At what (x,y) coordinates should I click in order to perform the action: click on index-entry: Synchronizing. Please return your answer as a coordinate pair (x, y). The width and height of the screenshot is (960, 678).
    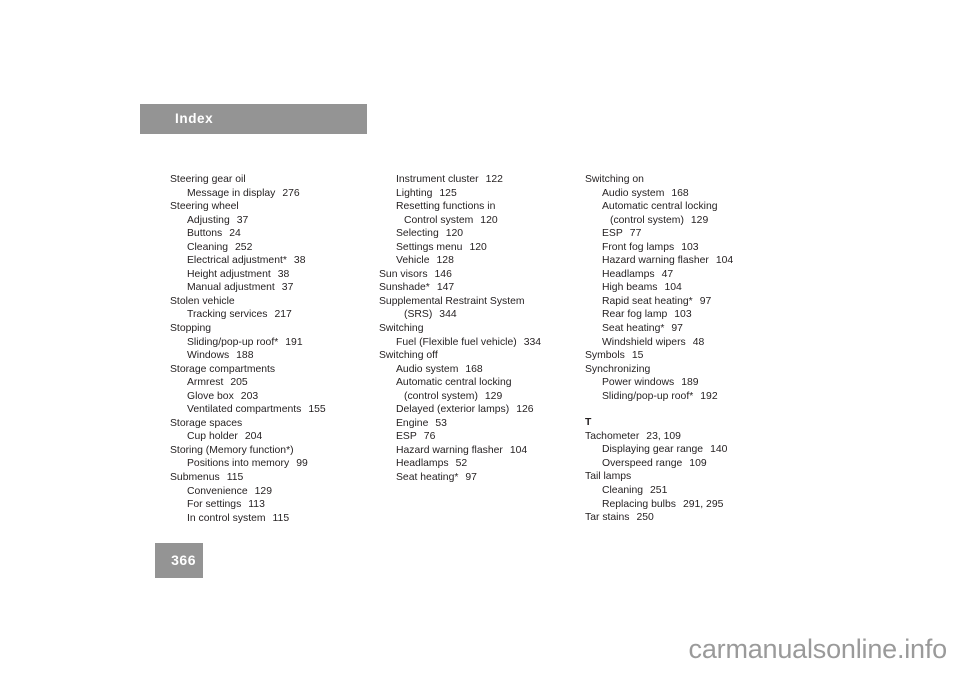
    Looking at the image, I should click on (683, 370).